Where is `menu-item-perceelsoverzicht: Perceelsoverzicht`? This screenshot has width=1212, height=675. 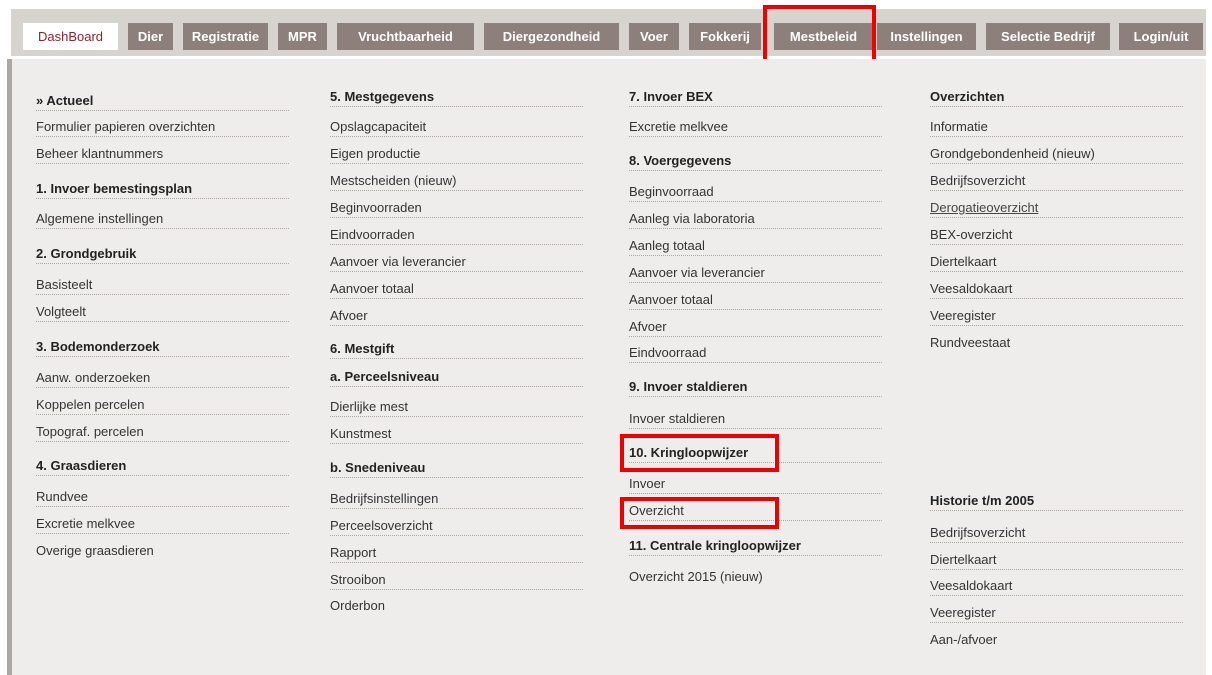 menu-item-perceelsoverzicht: Perceelsoverzicht is located at coordinates (456, 526).